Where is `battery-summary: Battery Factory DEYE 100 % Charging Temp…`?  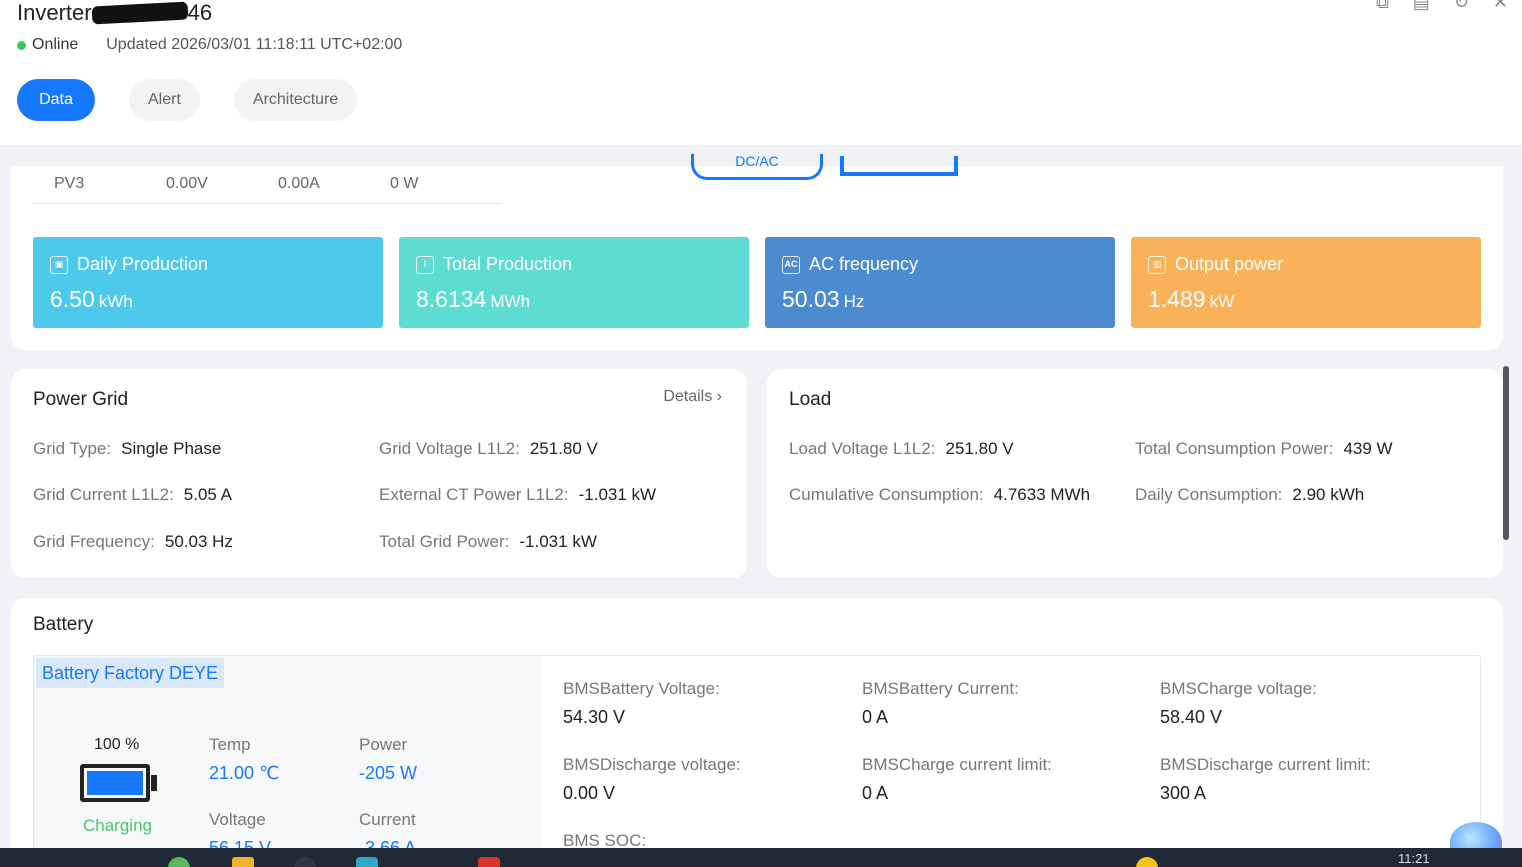 battery-summary: Battery Factory DEYE 100 % Charging Temp… is located at coordinates (287, 761).